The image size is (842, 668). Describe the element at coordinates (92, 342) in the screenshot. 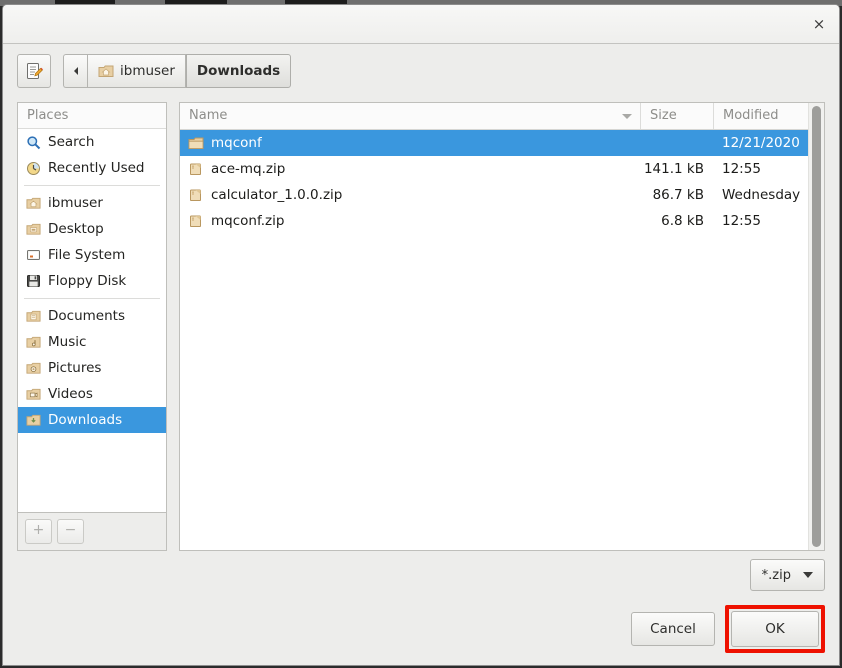

I see `sidebar-item-music: Music` at that location.